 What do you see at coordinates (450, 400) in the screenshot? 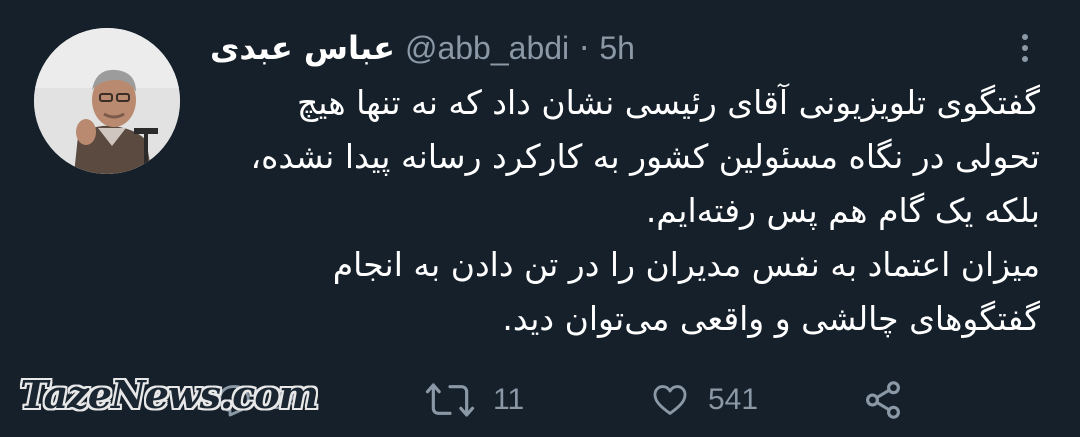
I see `retweet-icon` at bounding box center [450, 400].